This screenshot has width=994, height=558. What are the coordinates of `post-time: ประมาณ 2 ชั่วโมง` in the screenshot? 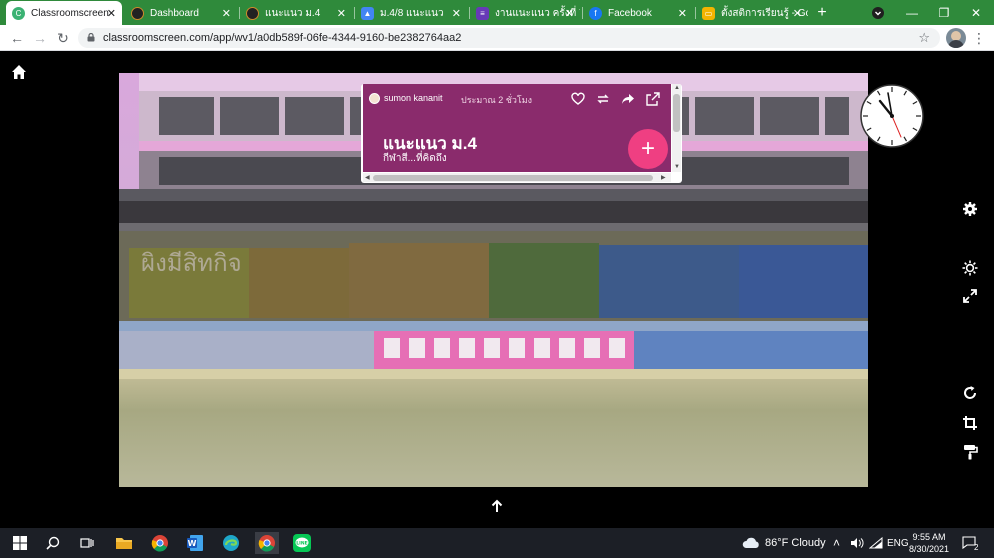 It's located at (497, 100).